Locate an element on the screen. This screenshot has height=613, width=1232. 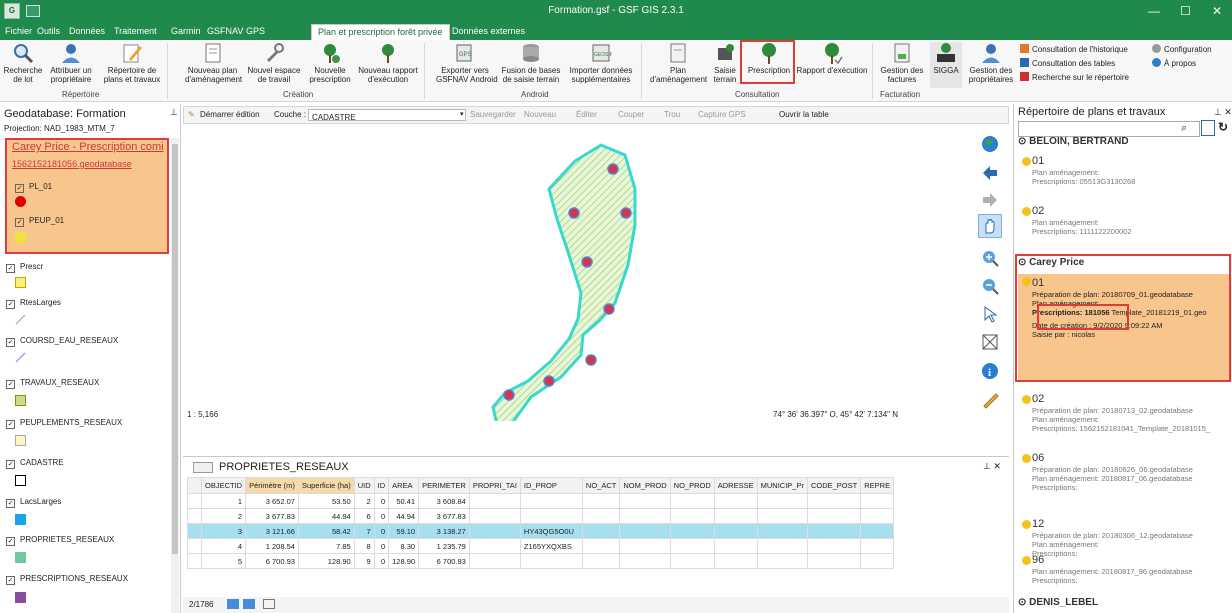
table-cell: 44.94 is located at coordinates (326, 516).